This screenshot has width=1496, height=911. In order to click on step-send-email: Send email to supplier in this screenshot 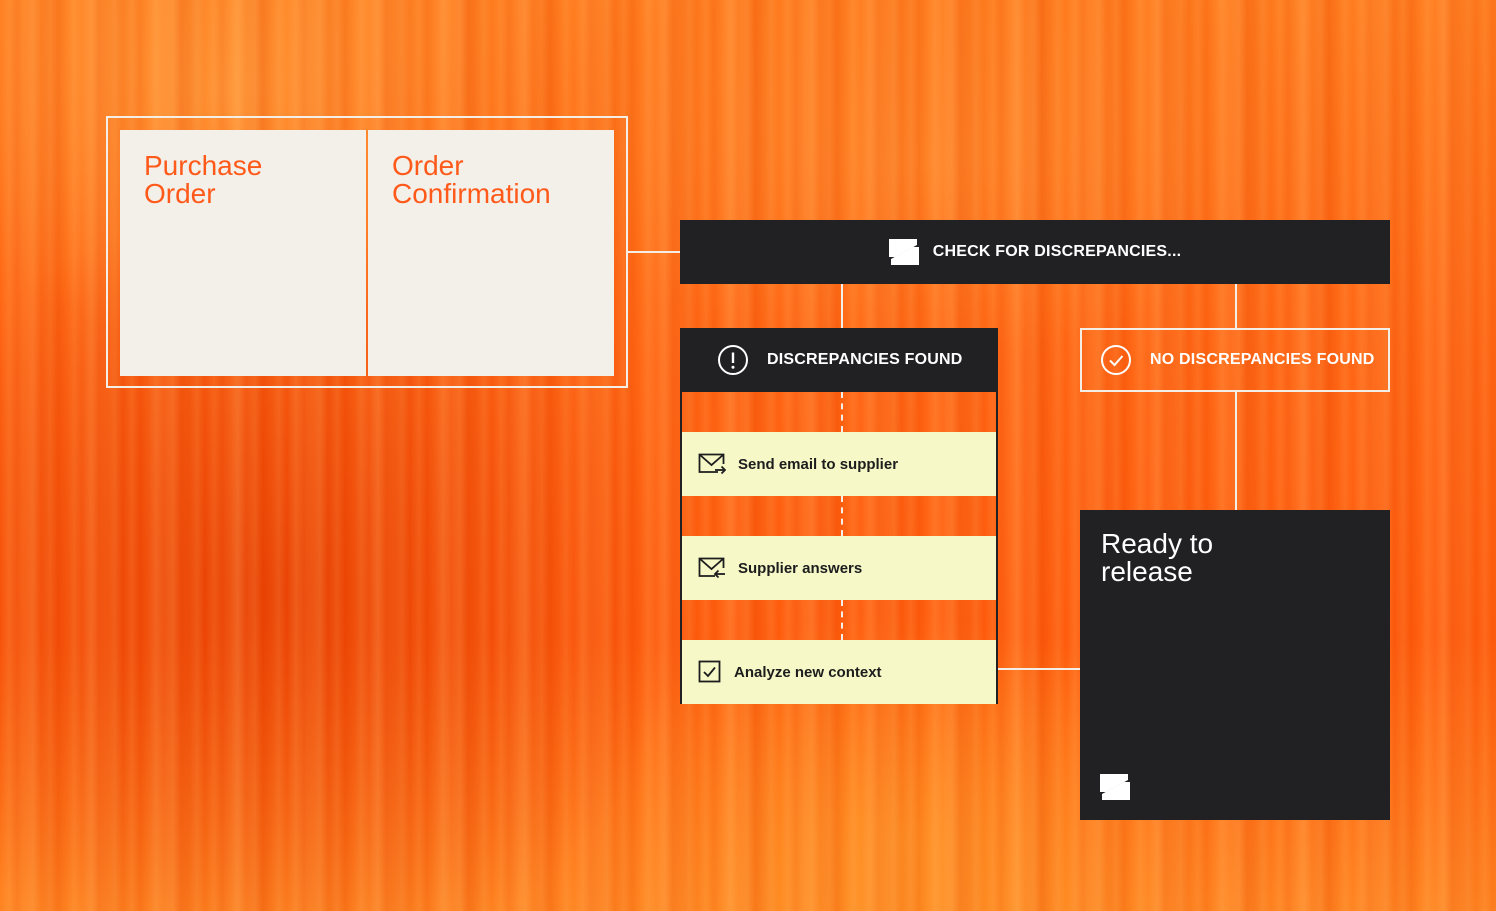, I will do `click(839, 464)`.